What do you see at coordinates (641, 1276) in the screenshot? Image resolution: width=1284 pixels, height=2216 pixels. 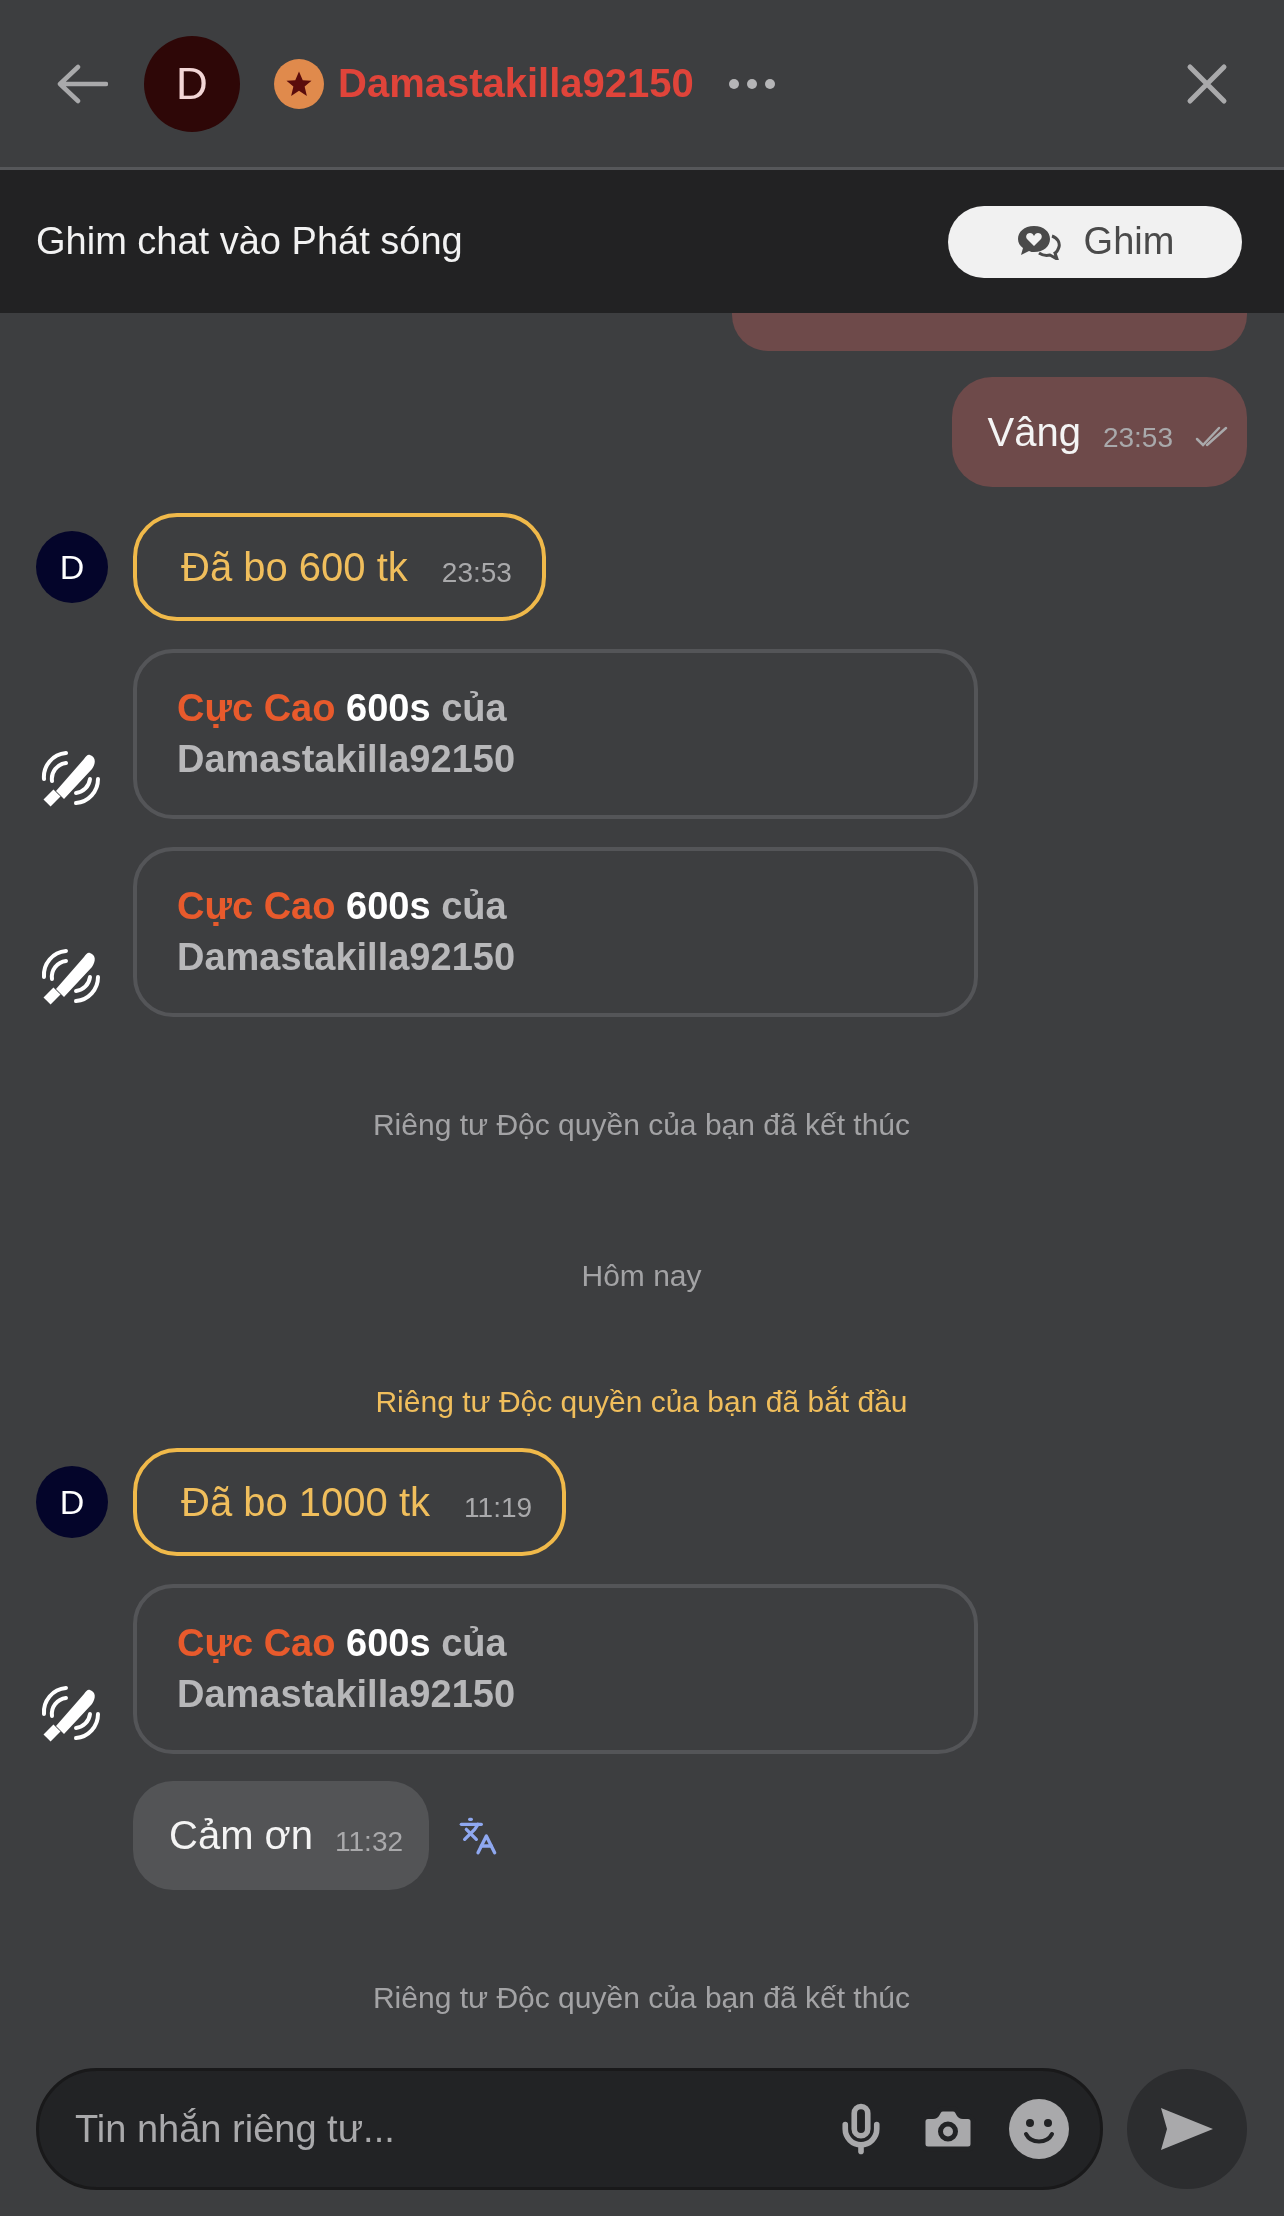 I see `date-divider: Hôm nay` at bounding box center [641, 1276].